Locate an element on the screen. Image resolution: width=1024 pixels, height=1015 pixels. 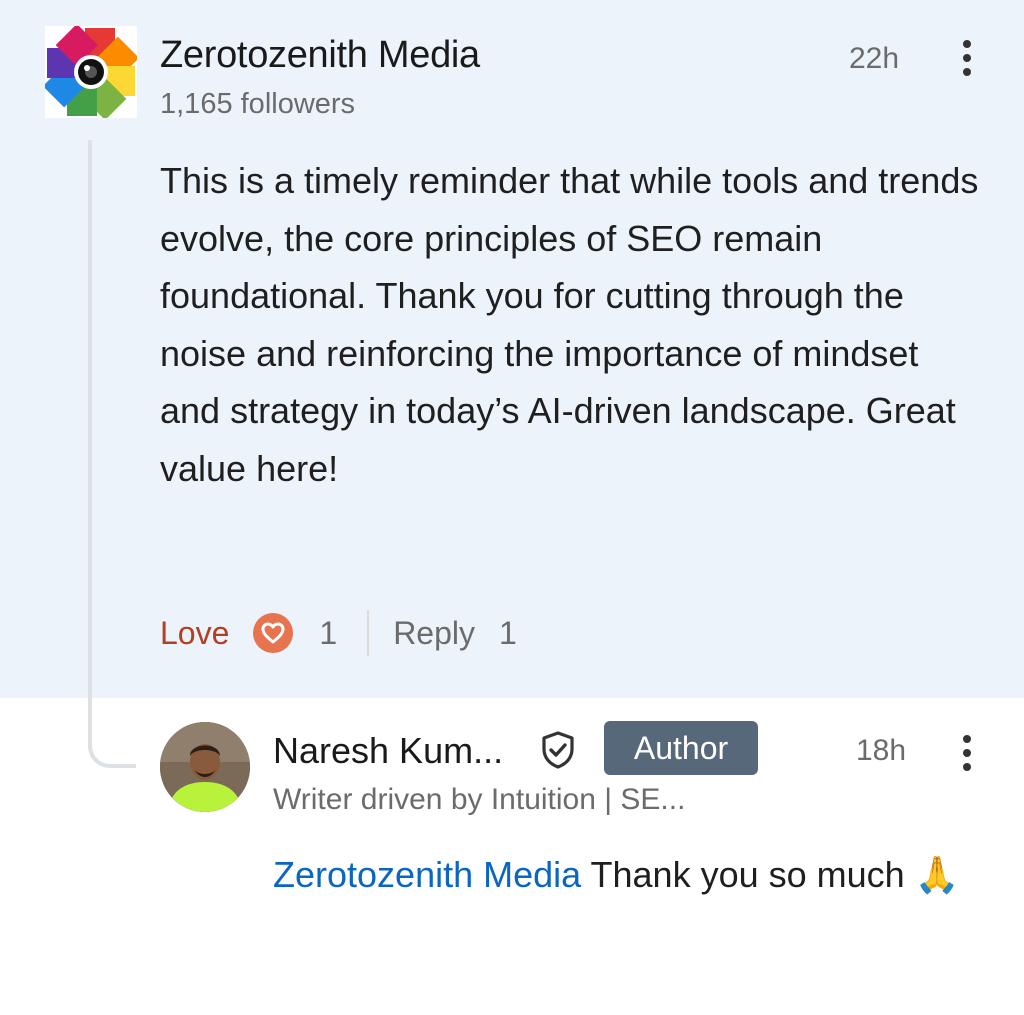
comment-timestamp: 22h is located at coordinates (874, 58).